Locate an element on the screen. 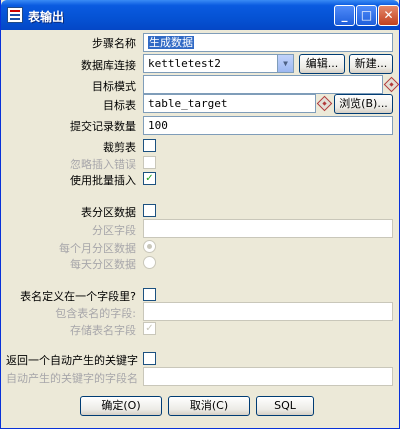 This screenshot has width=400, height=429. batch-insert-checkbox: ✓ is located at coordinates (149, 178).